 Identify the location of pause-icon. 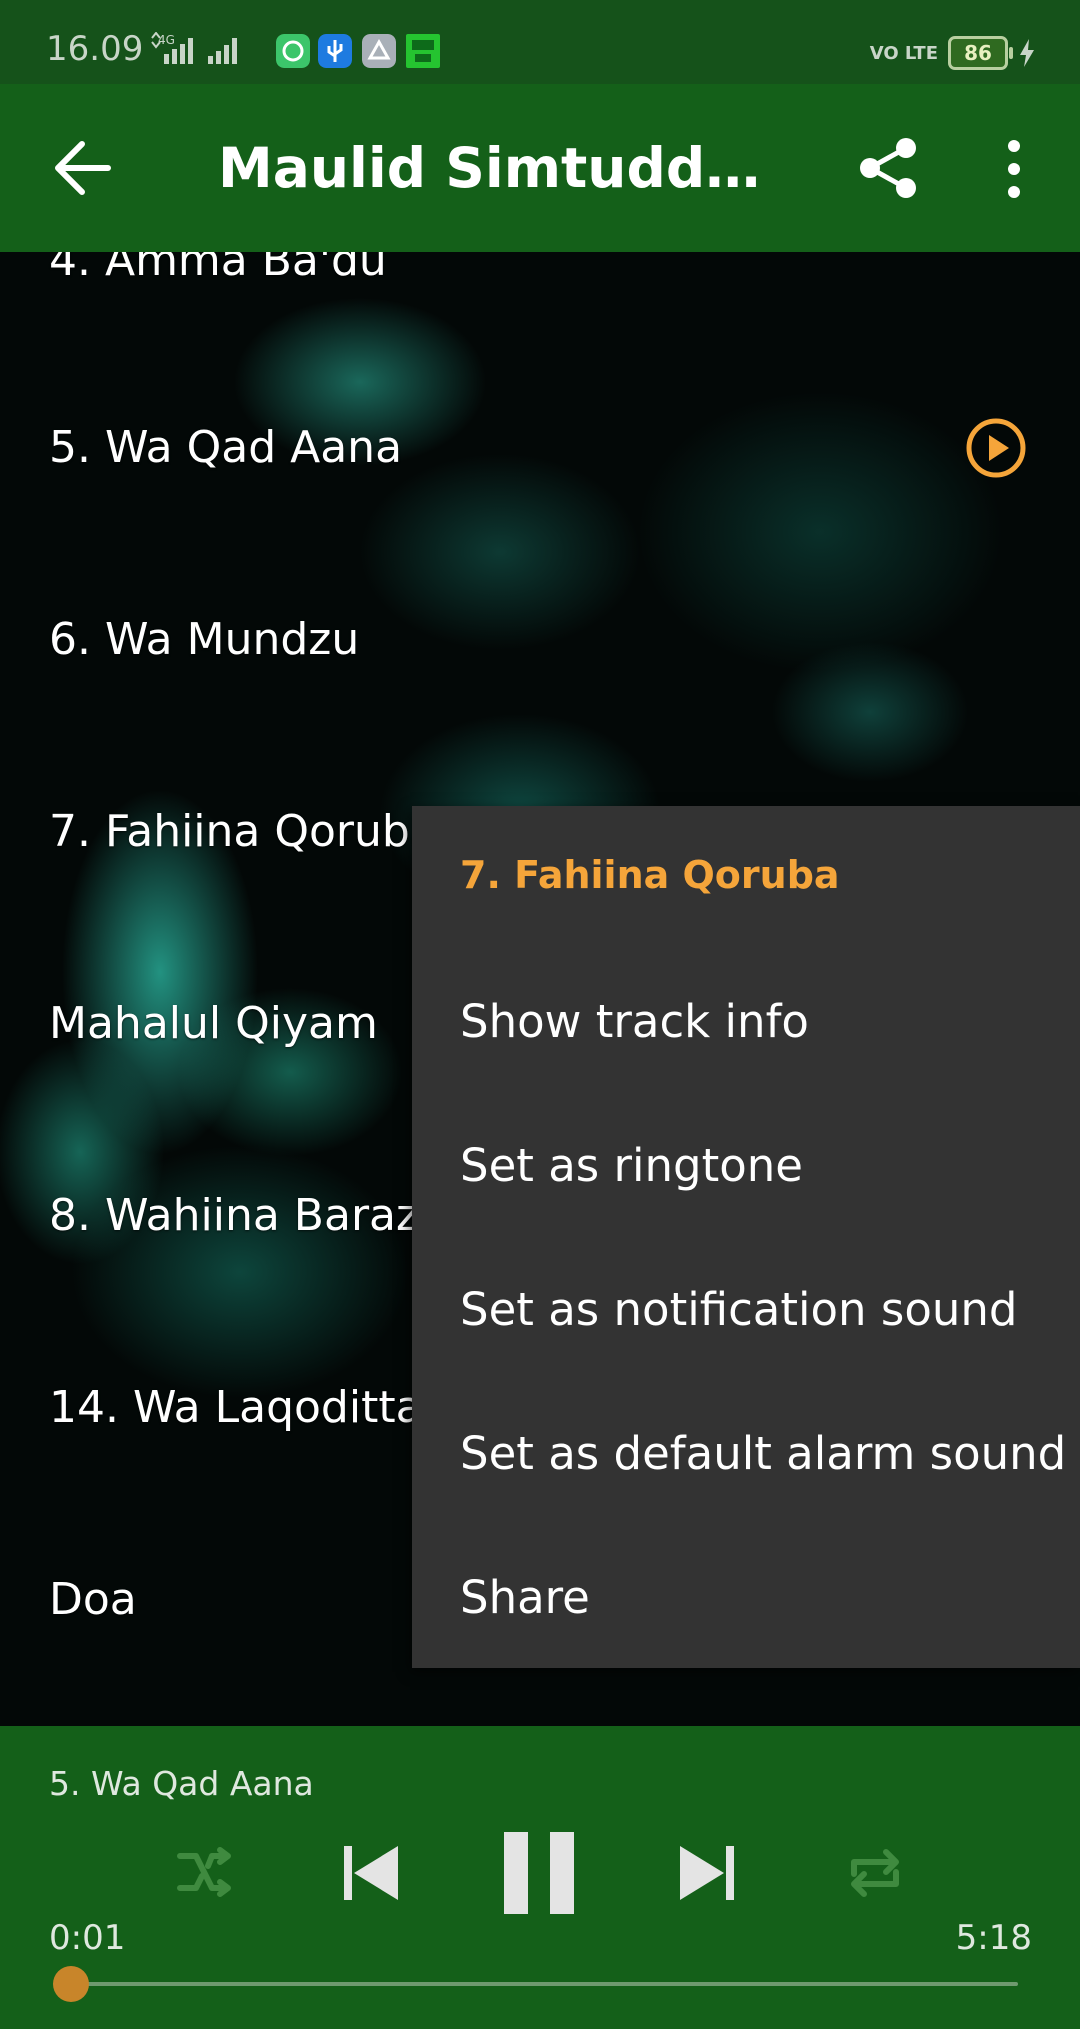
(539, 1873).